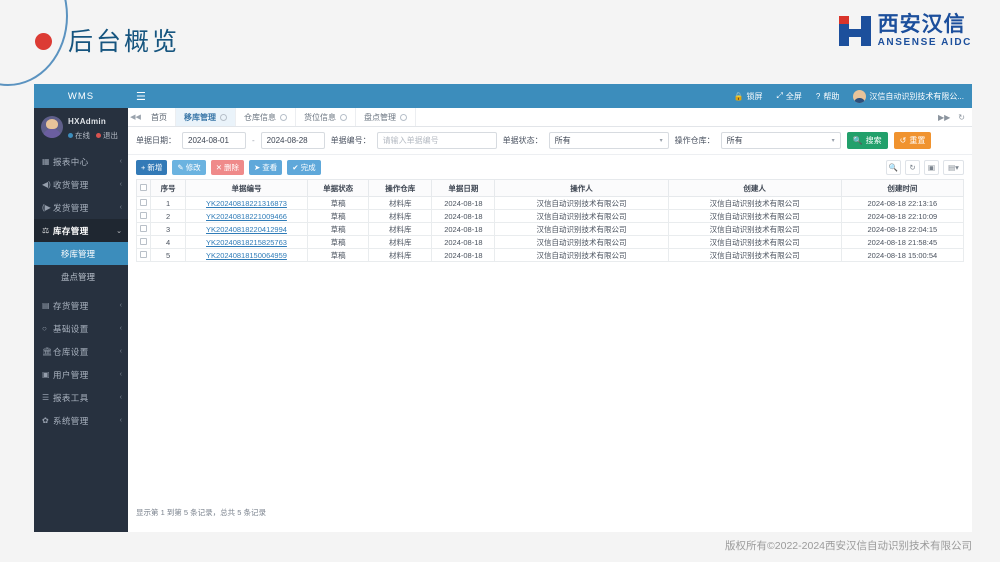  I want to click on sidebar-item-stocktake: 盘点管理, so click(81, 276).